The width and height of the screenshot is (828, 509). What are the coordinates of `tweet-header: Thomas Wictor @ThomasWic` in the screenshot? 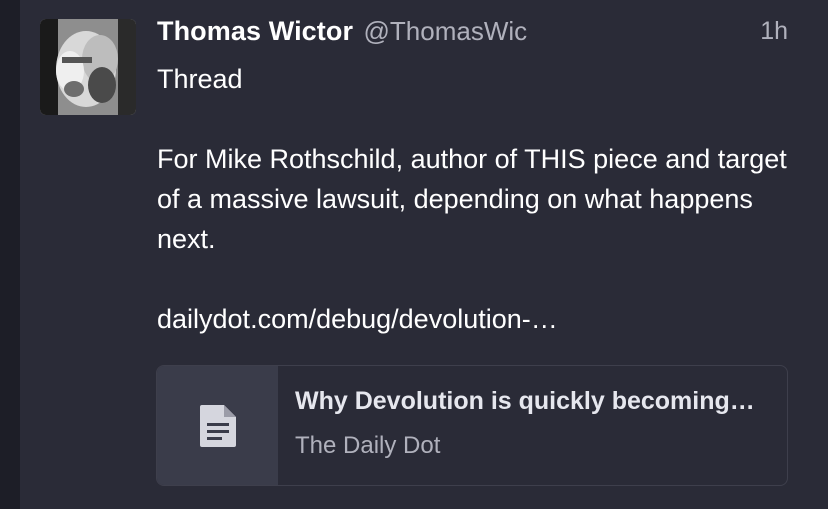 It's located at (342, 34).